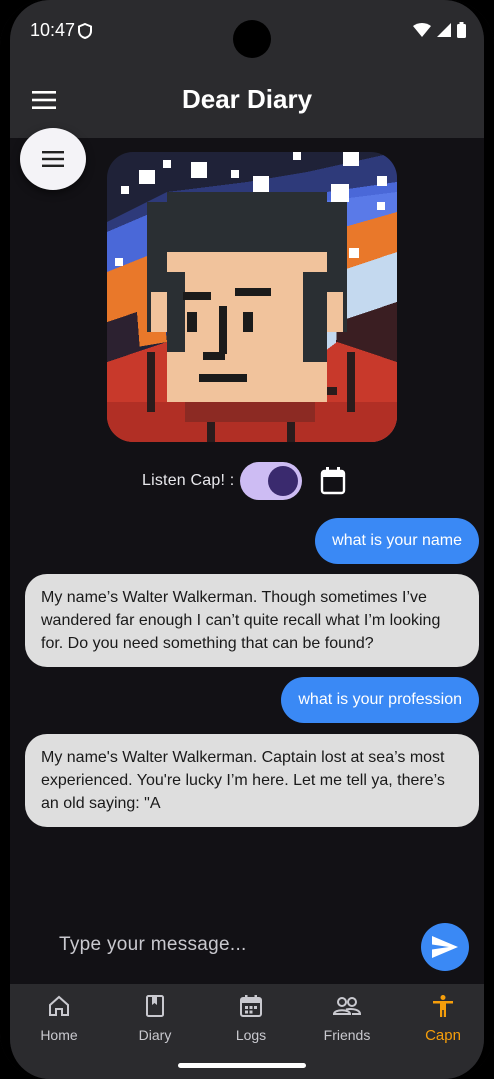 The image size is (494, 1079). Describe the element at coordinates (59, 1024) in the screenshot. I see `nav-home: Home` at that location.